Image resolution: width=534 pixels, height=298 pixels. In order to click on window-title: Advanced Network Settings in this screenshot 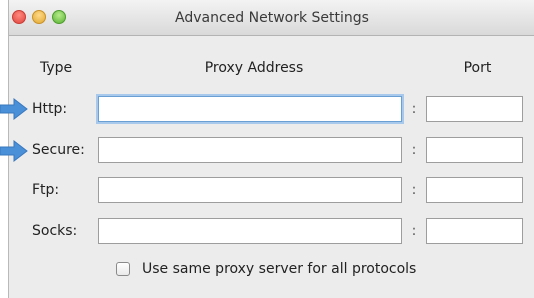, I will do `click(272, 18)`.